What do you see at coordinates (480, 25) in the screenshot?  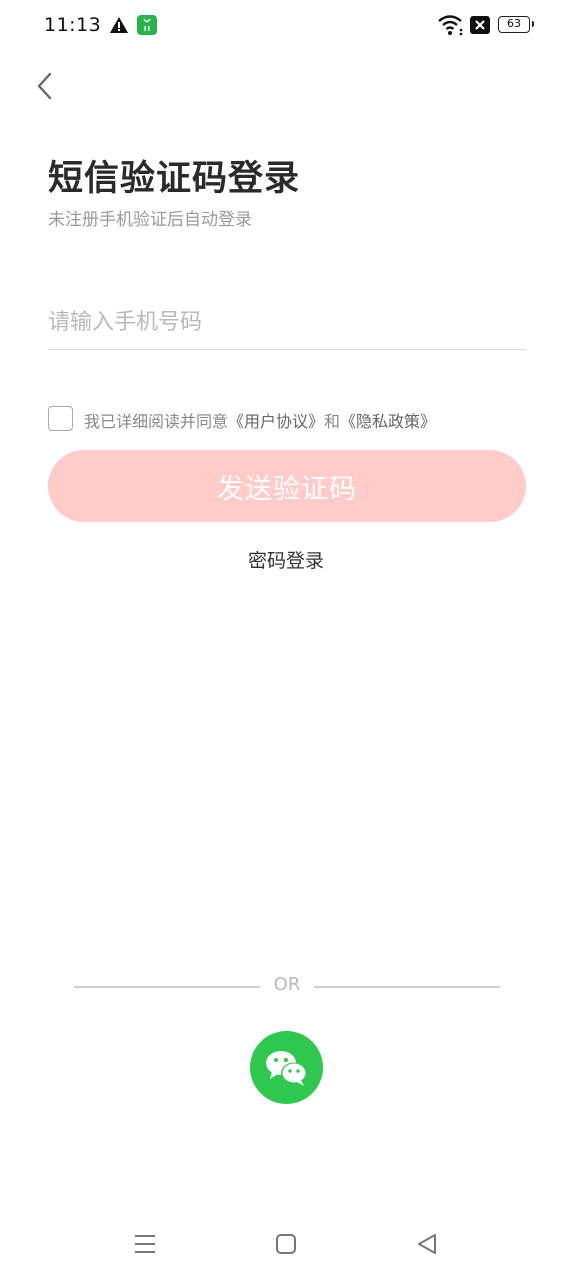 I see `sim-icon` at bounding box center [480, 25].